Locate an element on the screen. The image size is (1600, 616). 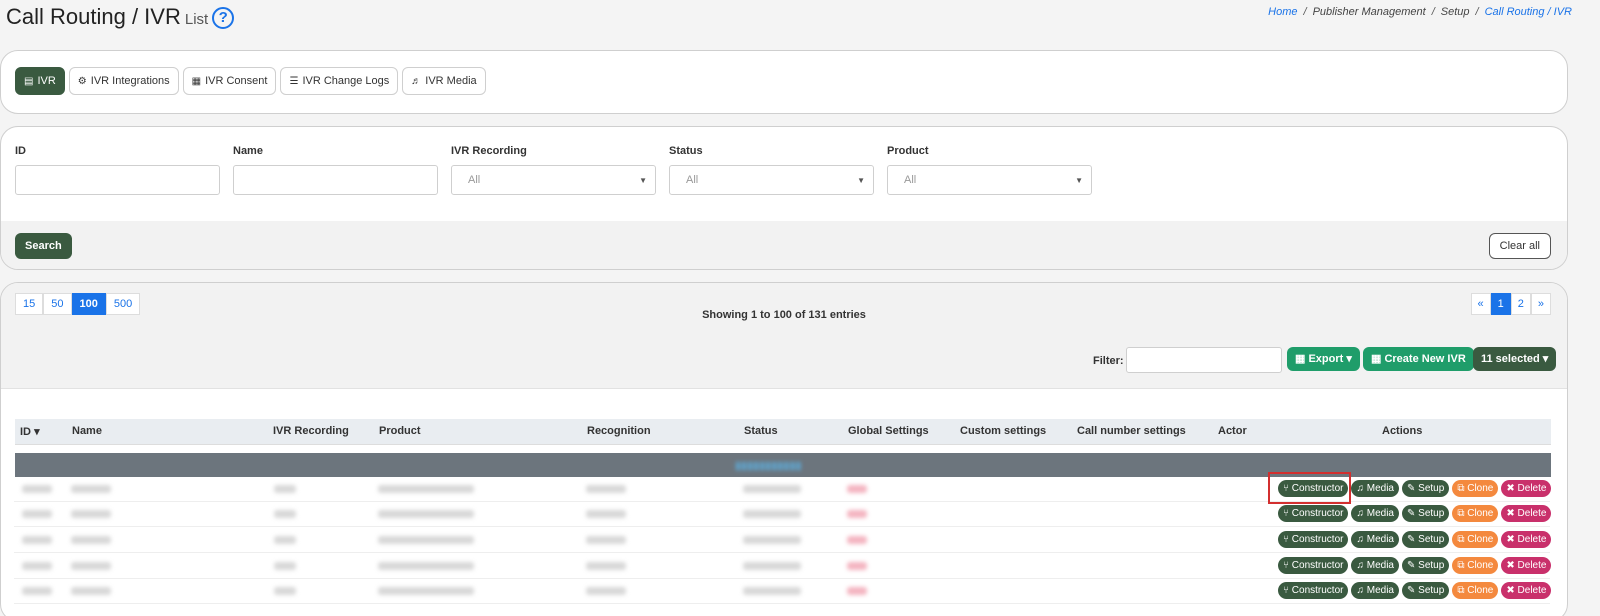
action-label: Setup is located at coordinates (1431, 565).